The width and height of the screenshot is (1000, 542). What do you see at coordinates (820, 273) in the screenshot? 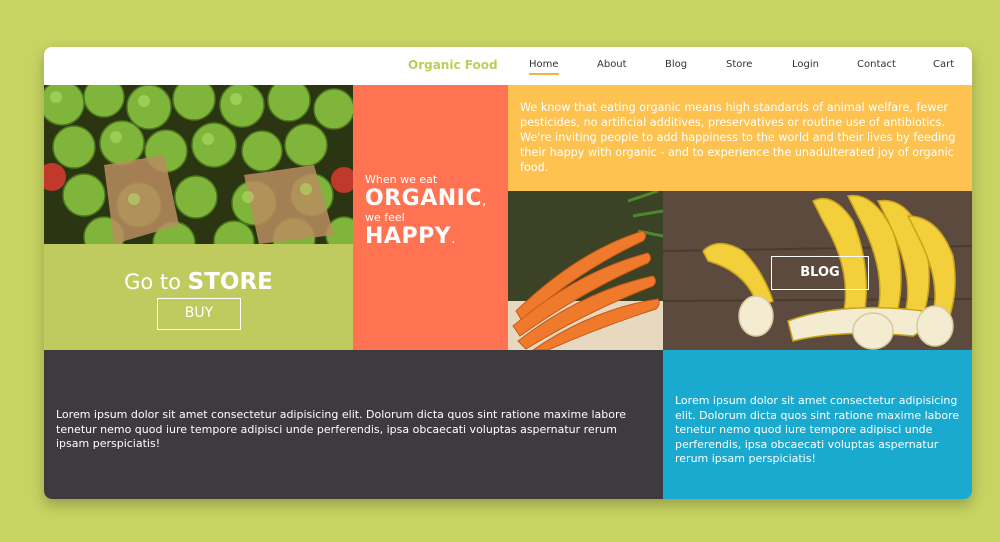
I see `blog-button: BLOG` at bounding box center [820, 273].